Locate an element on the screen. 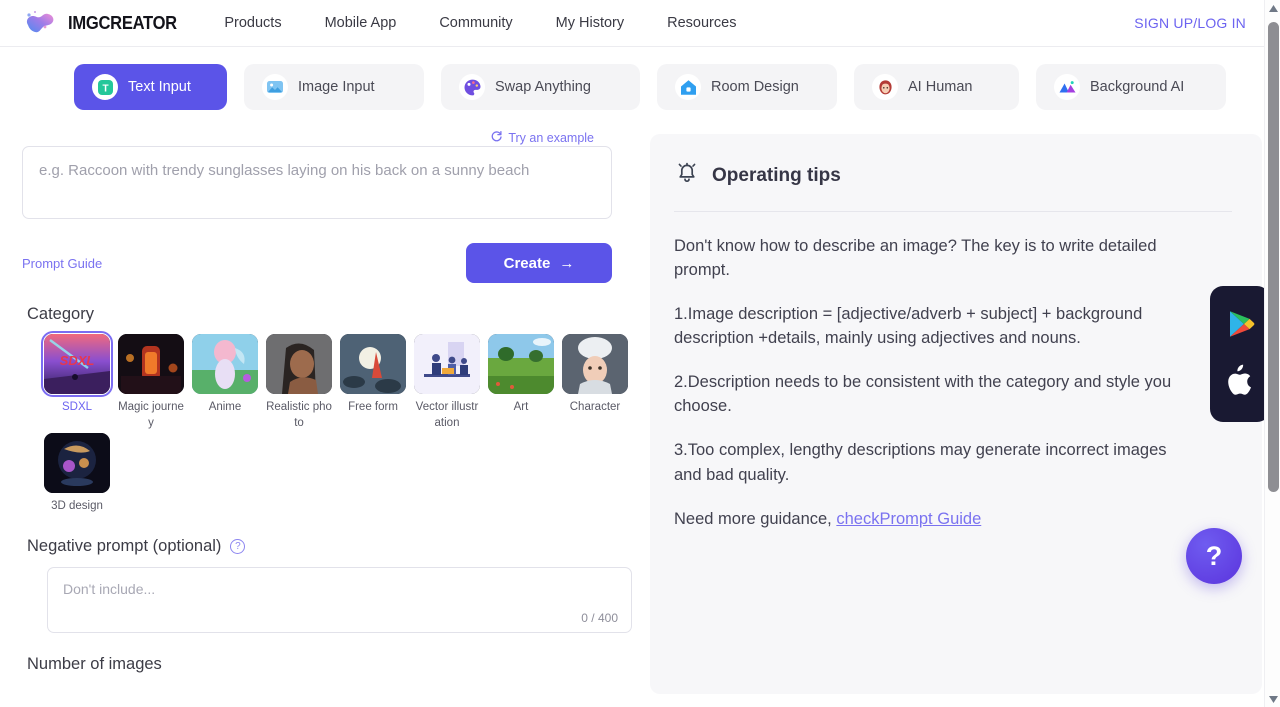 The image size is (1280, 707). tab-label: Image Input is located at coordinates (336, 87).